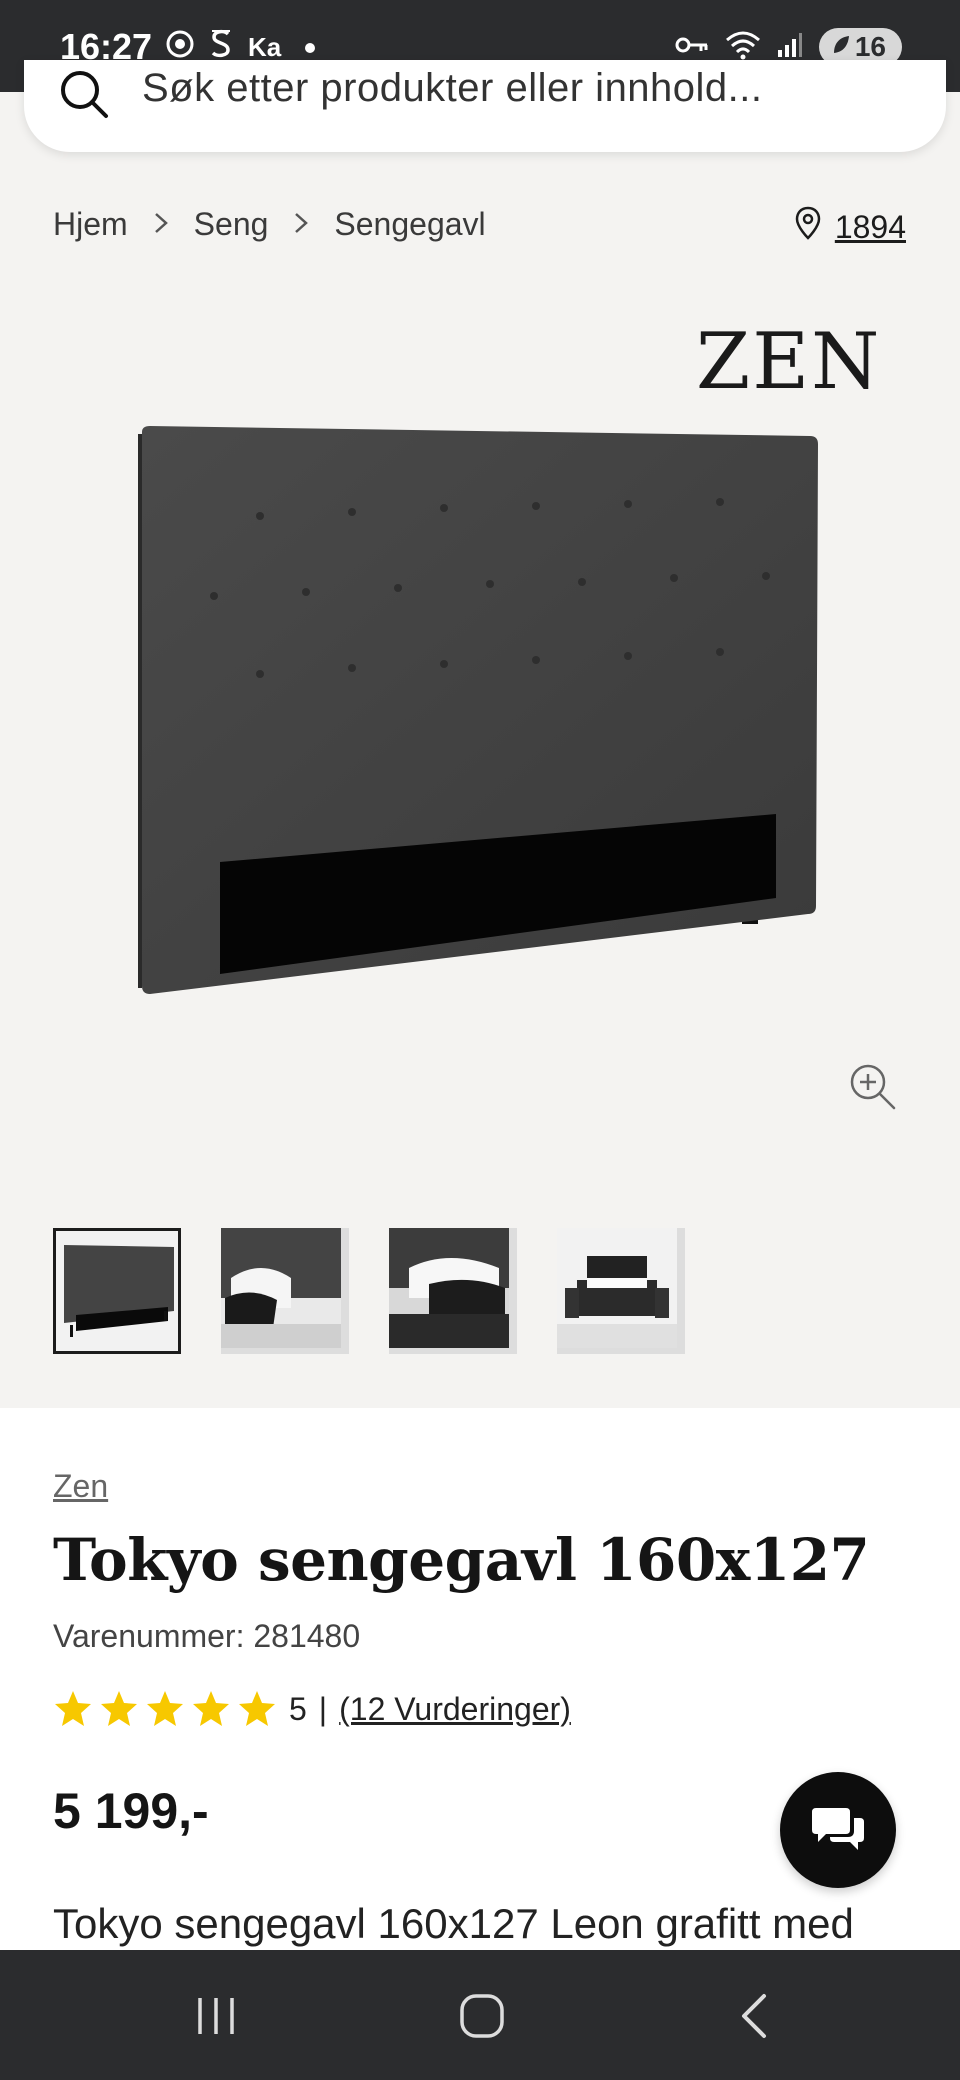 Image resolution: width=960 pixels, height=2080 pixels. I want to click on chat-icon, so click(838, 1830).